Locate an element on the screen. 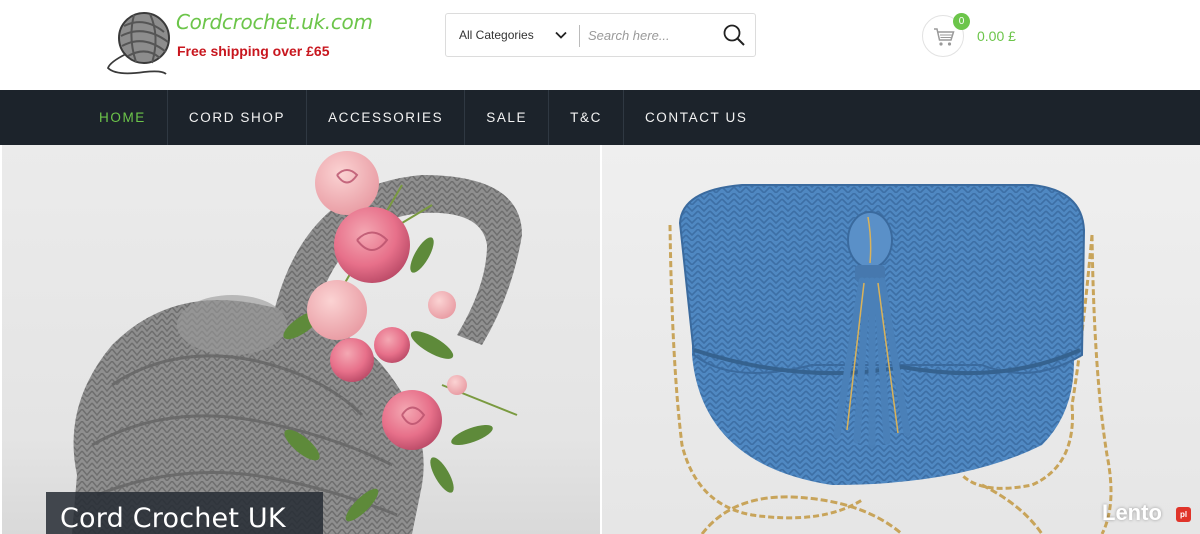 Image resolution: width=1200 pixels, height=534 pixels. cart-total: 0.00 £ is located at coordinates (996, 36).